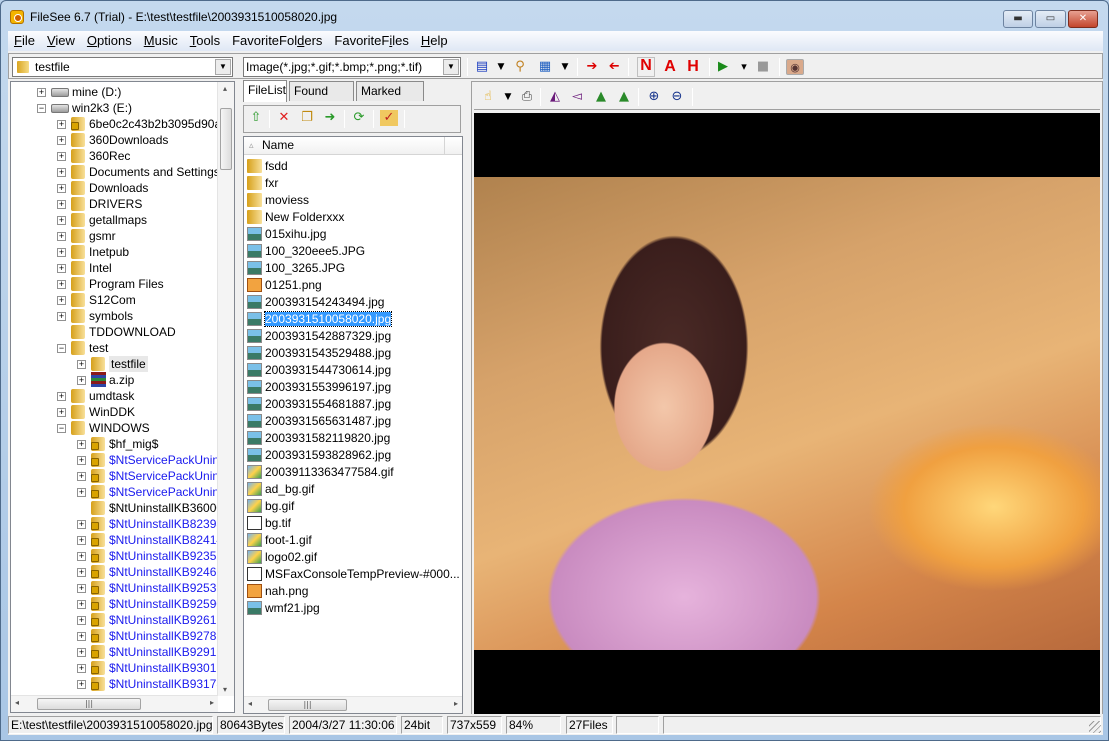  Describe the element at coordinates (488, 97) in the screenshot. I see `hand-tool-icon: ☝` at that location.